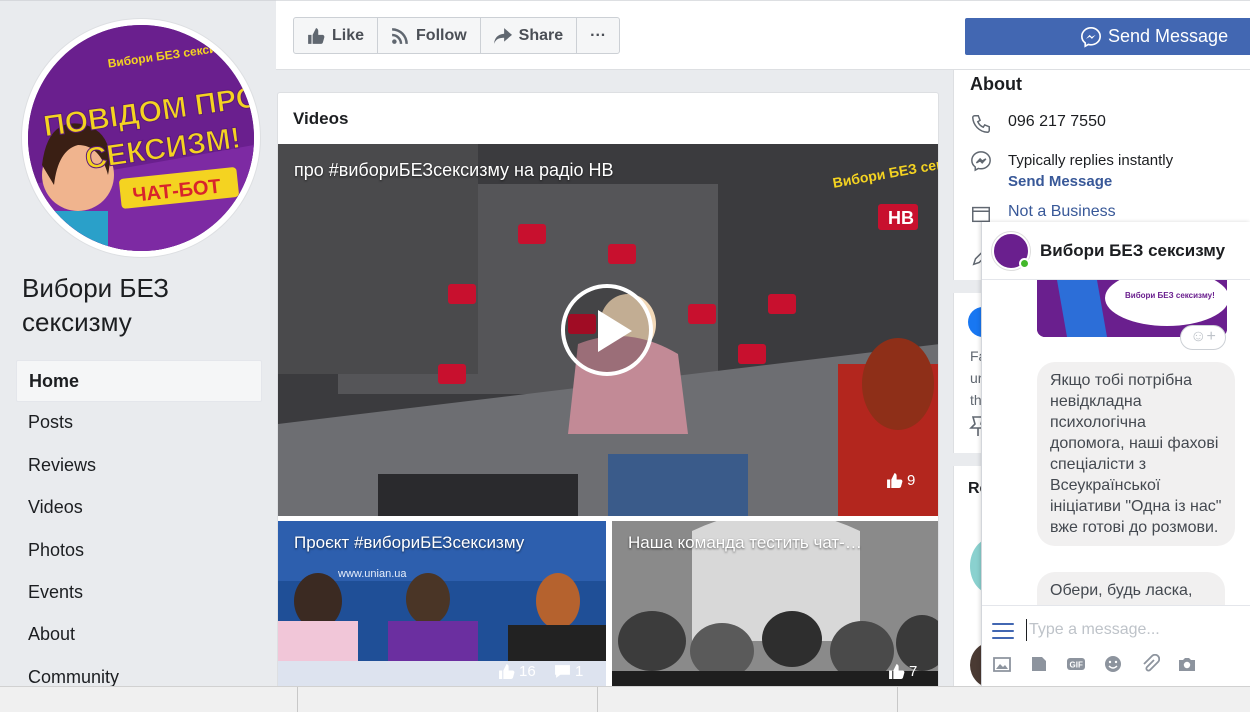 The width and height of the screenshot is (1250, 712). Describe the element at coordinates (139, 466) in the screenshot. I see `nav-item-reviews: Reviews` at that location.